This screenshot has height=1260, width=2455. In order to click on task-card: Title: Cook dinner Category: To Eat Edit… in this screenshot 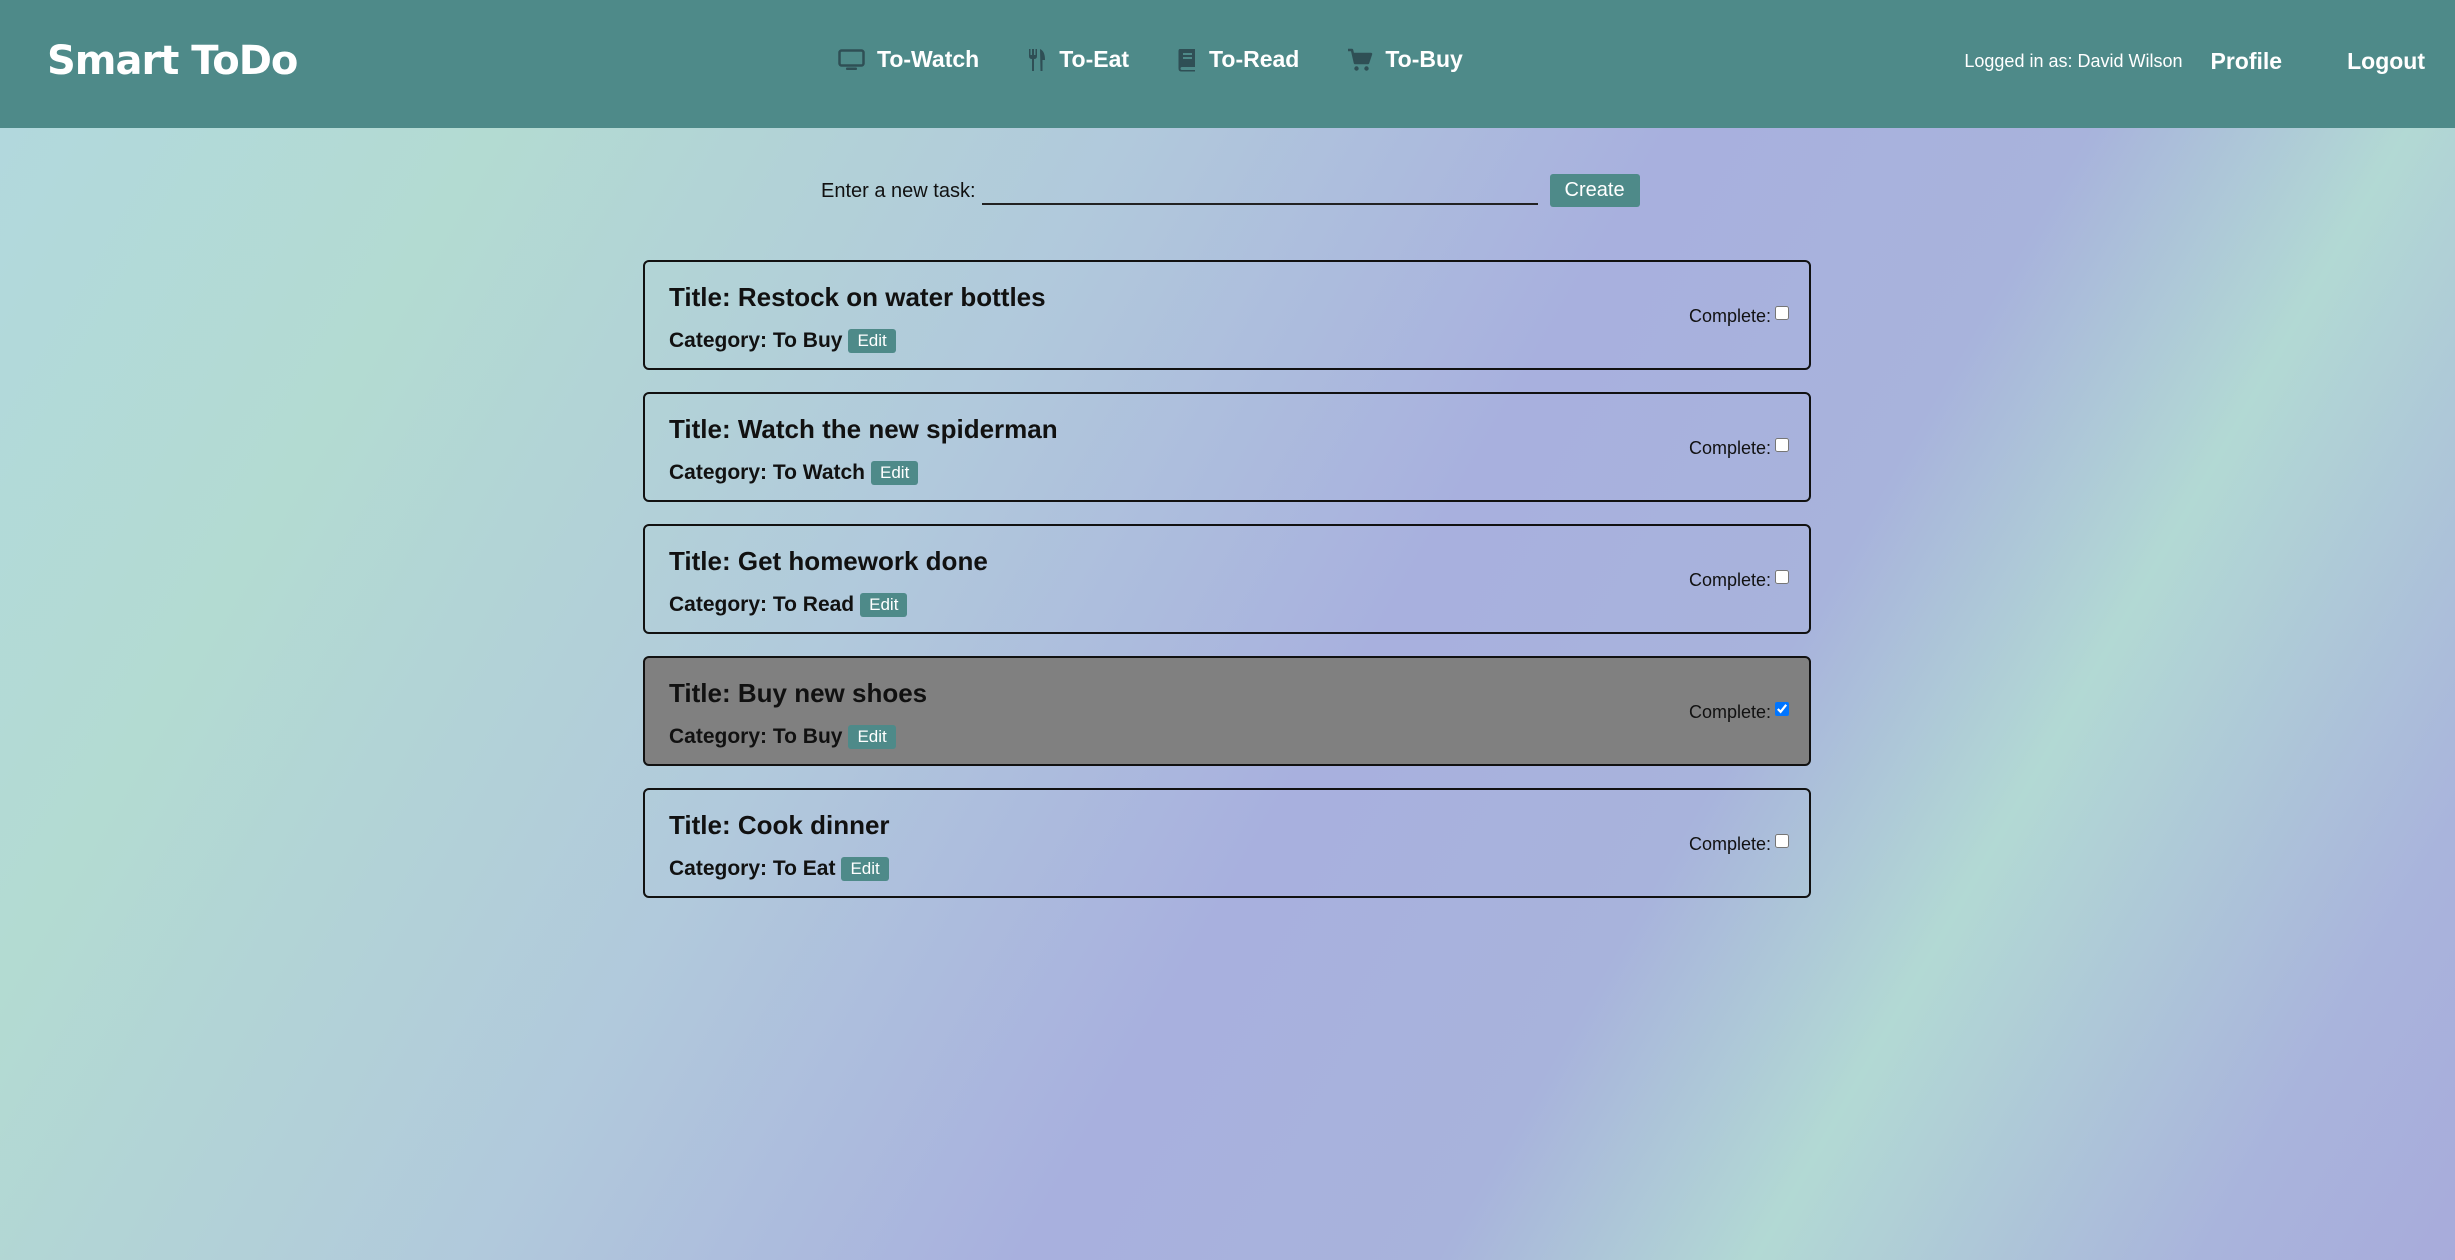, I will do `click(1227, 843)`.